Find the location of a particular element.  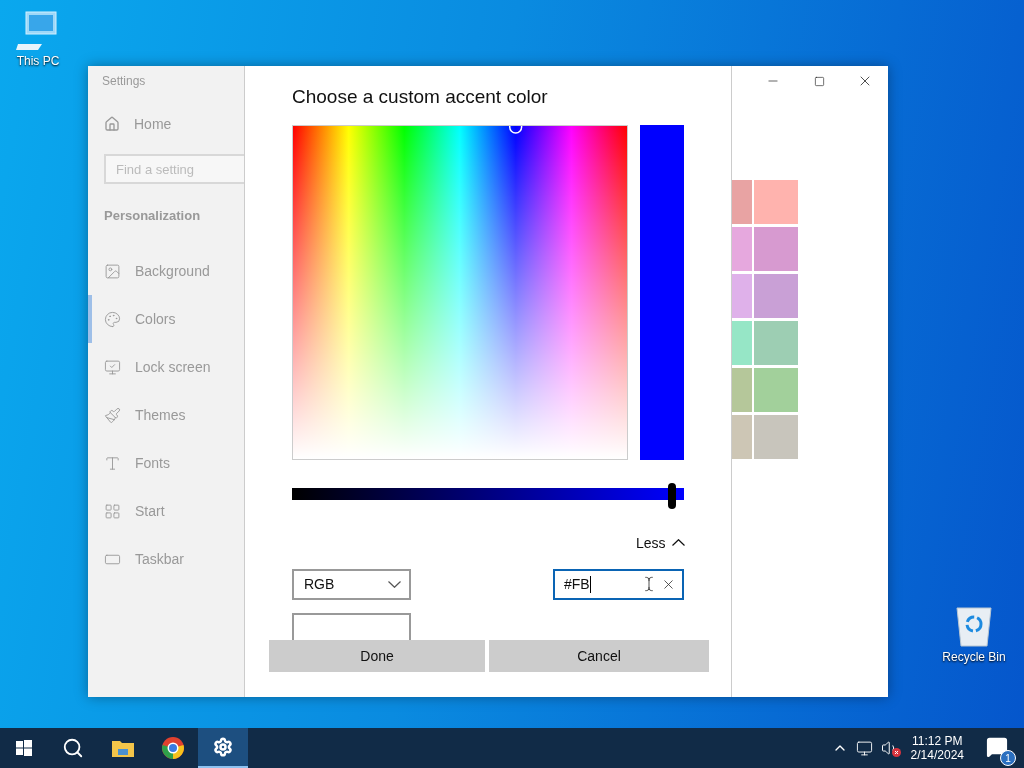

nav-item: Themes is located at coordinates (166, 415).